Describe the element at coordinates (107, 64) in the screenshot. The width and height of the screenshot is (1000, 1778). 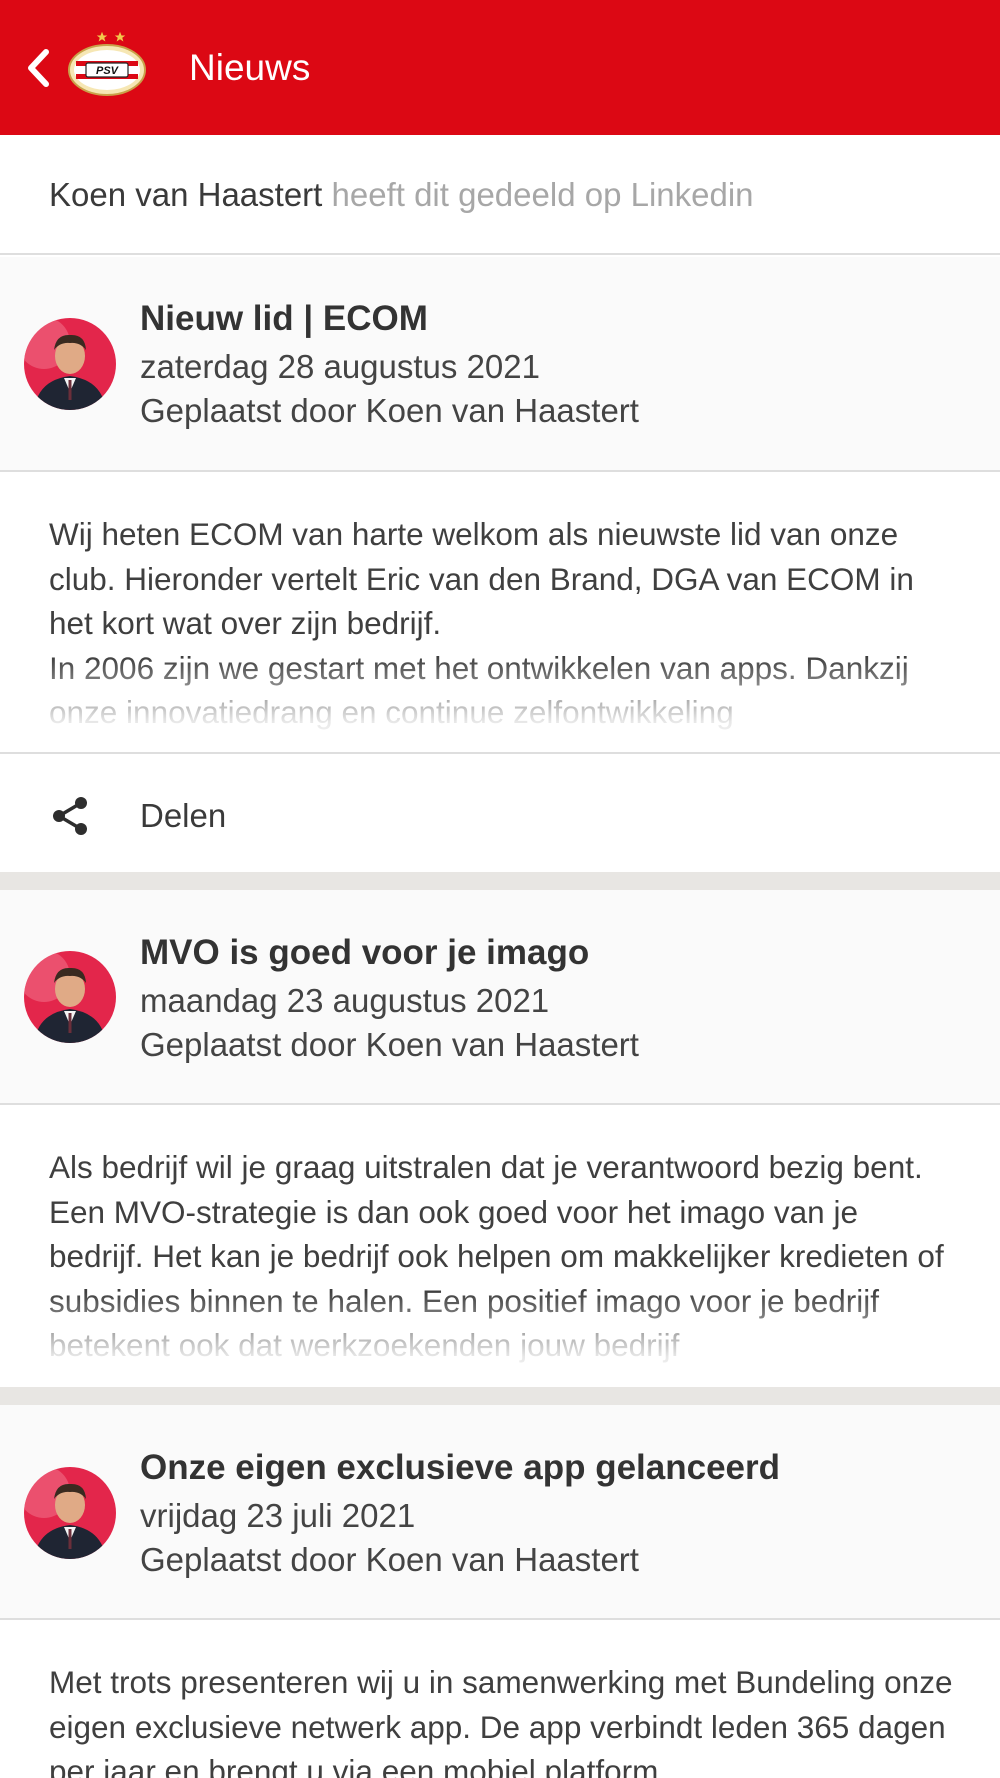
I see `club-logo: PSV` at that location.